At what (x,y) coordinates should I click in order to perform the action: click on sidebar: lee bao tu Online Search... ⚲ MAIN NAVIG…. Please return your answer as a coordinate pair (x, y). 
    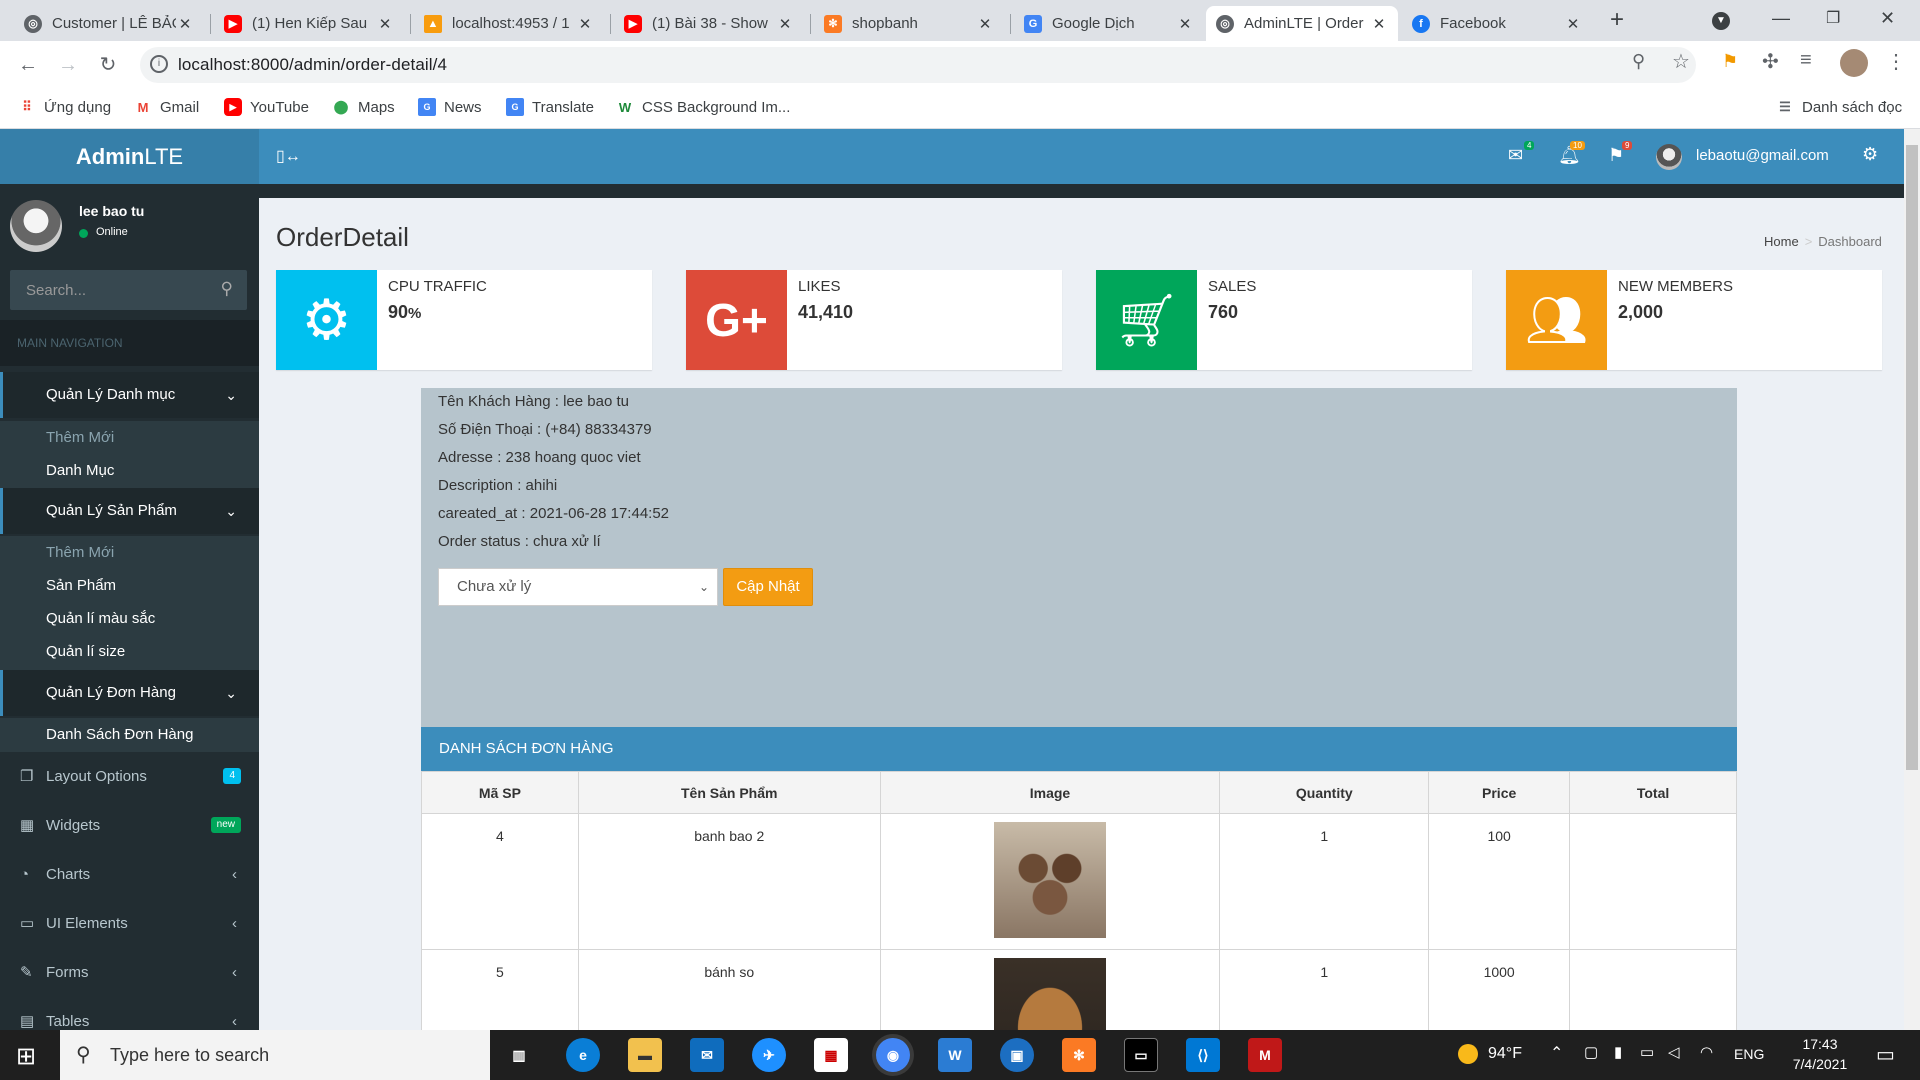
    Looking at the image, I should click on (129, 607).